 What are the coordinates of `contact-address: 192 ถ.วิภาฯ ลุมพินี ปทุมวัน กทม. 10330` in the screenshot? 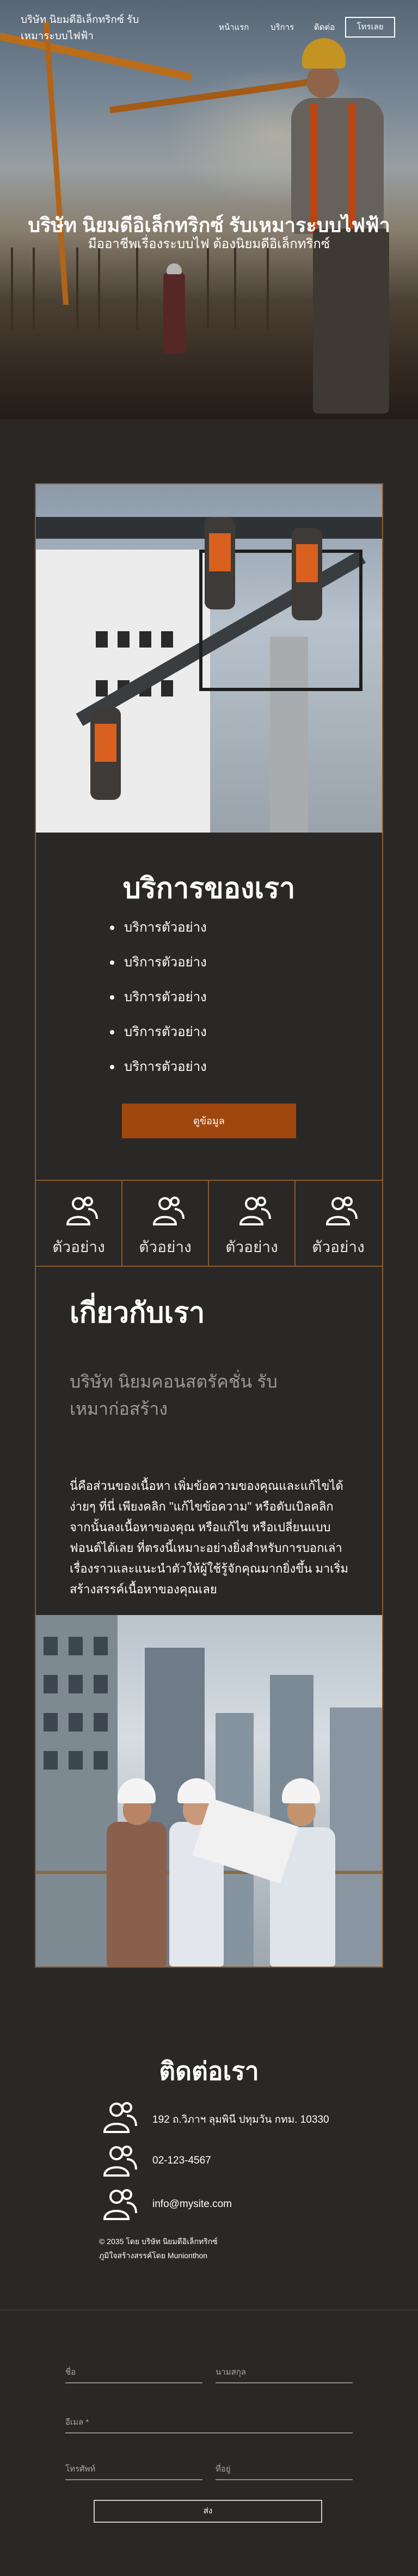 It's located at (233, 2118).